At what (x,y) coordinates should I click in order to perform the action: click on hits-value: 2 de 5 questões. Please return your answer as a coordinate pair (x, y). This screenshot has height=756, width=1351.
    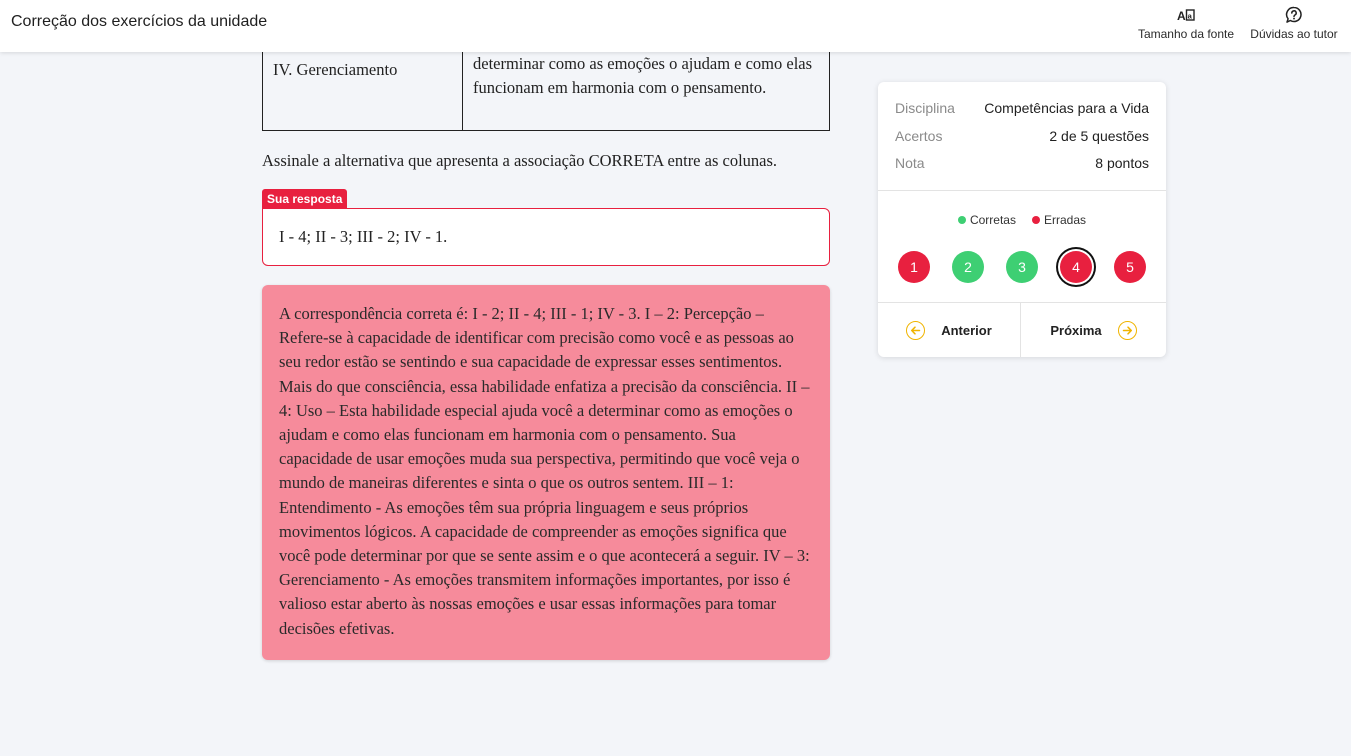
    Looking at the image, I should click on (1099, 136).